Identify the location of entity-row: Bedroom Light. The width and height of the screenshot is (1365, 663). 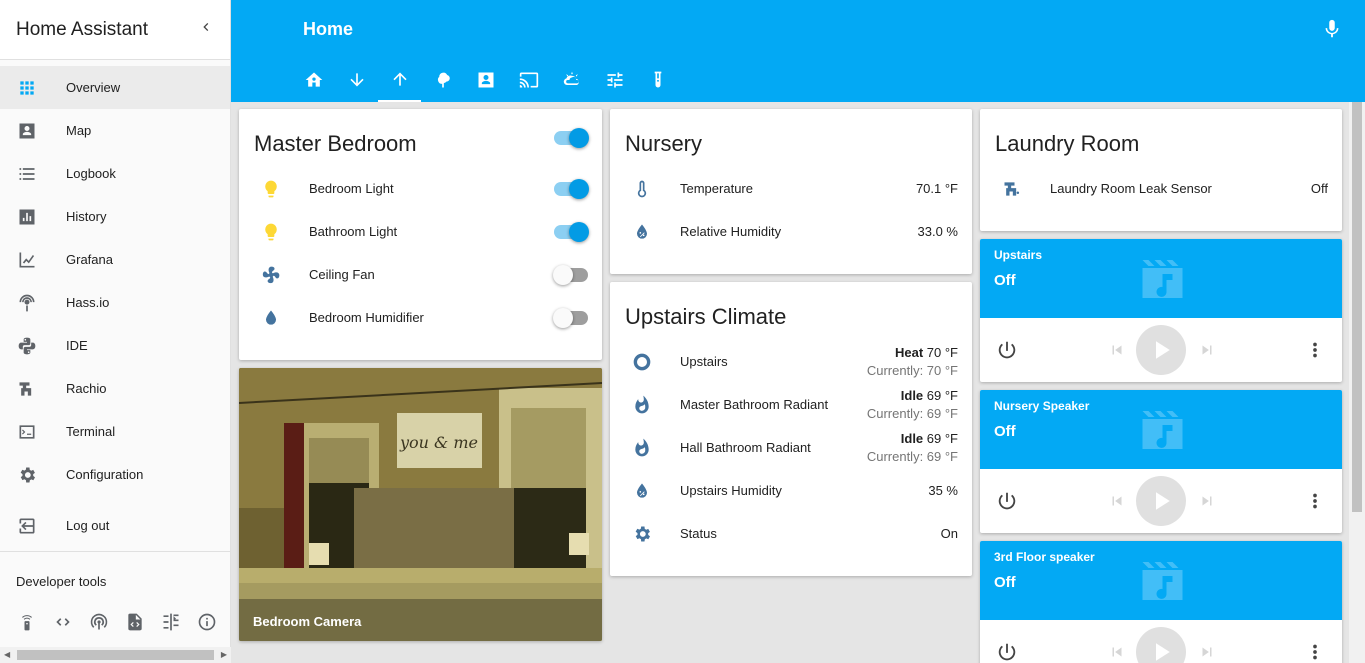
(420, 188).